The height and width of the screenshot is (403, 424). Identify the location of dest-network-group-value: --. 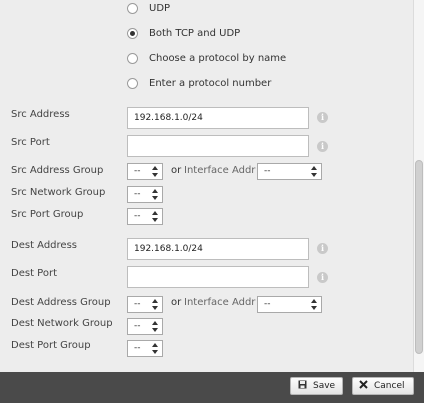
(137, 326).